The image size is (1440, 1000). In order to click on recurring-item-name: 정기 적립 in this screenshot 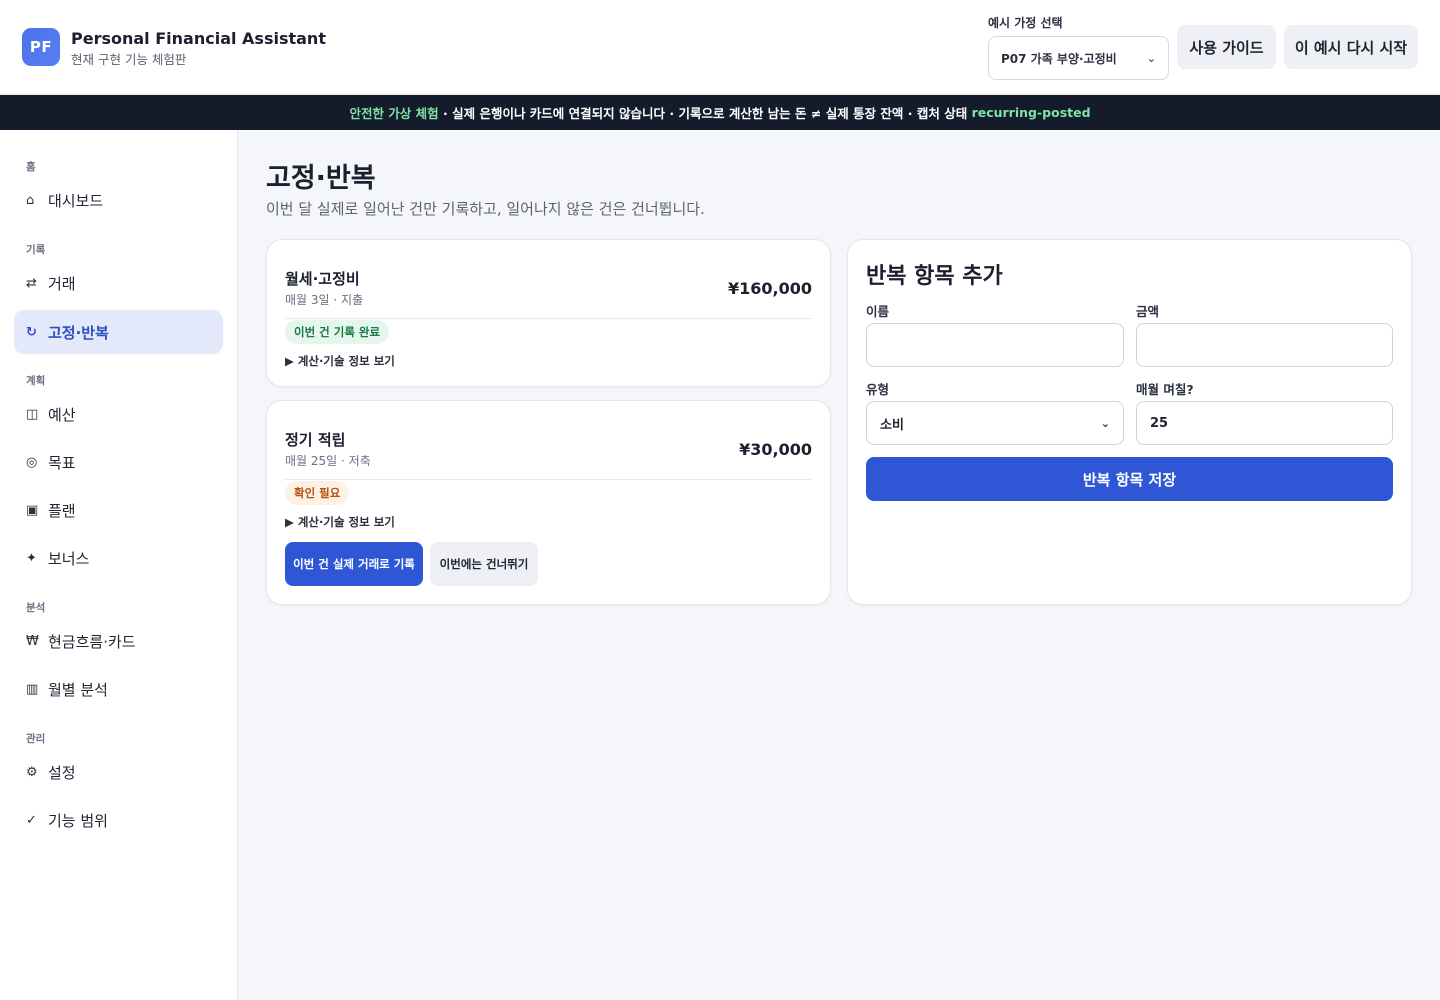, I will do `click(315, 440)`.